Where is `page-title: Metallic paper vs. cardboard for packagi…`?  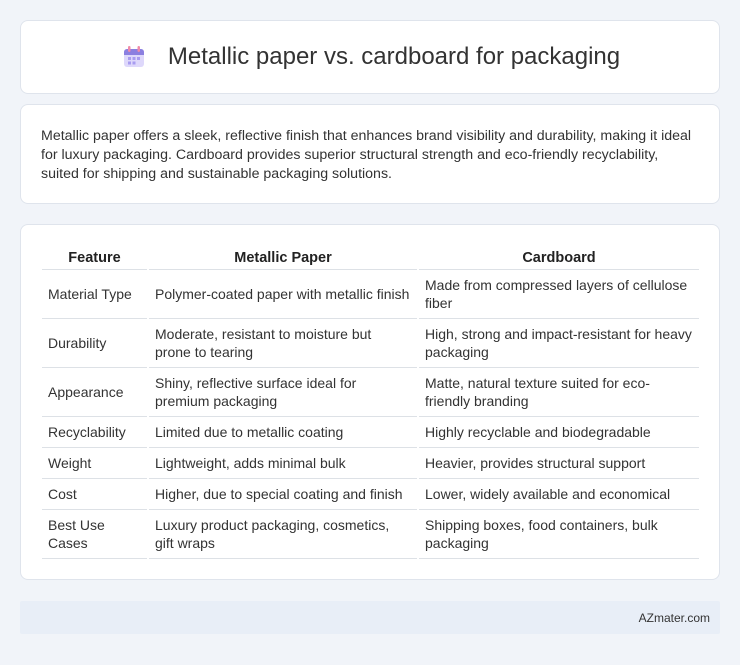 page-title: Metallic paper vs. cardboard for packagi… is located at coordinates (394, 56).